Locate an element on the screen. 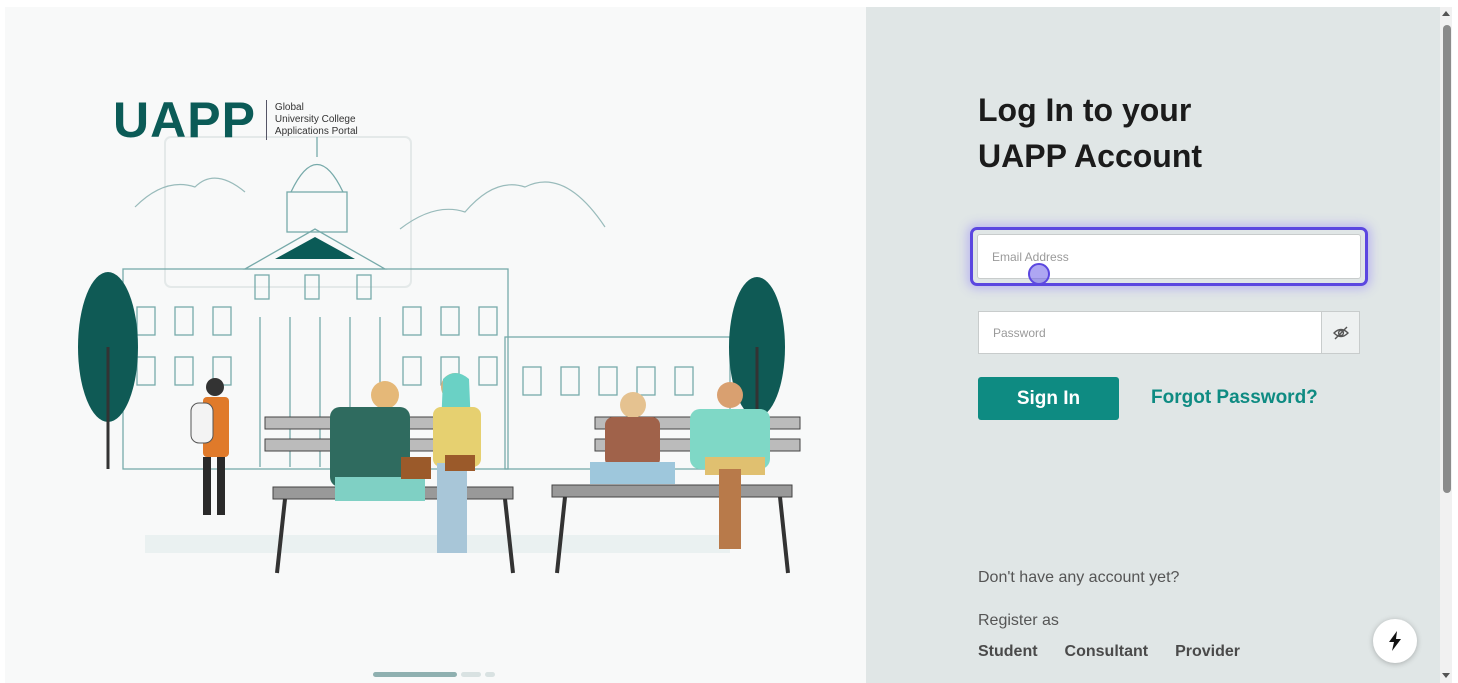  page-scrollbar is located at coordinates (1446, 345).